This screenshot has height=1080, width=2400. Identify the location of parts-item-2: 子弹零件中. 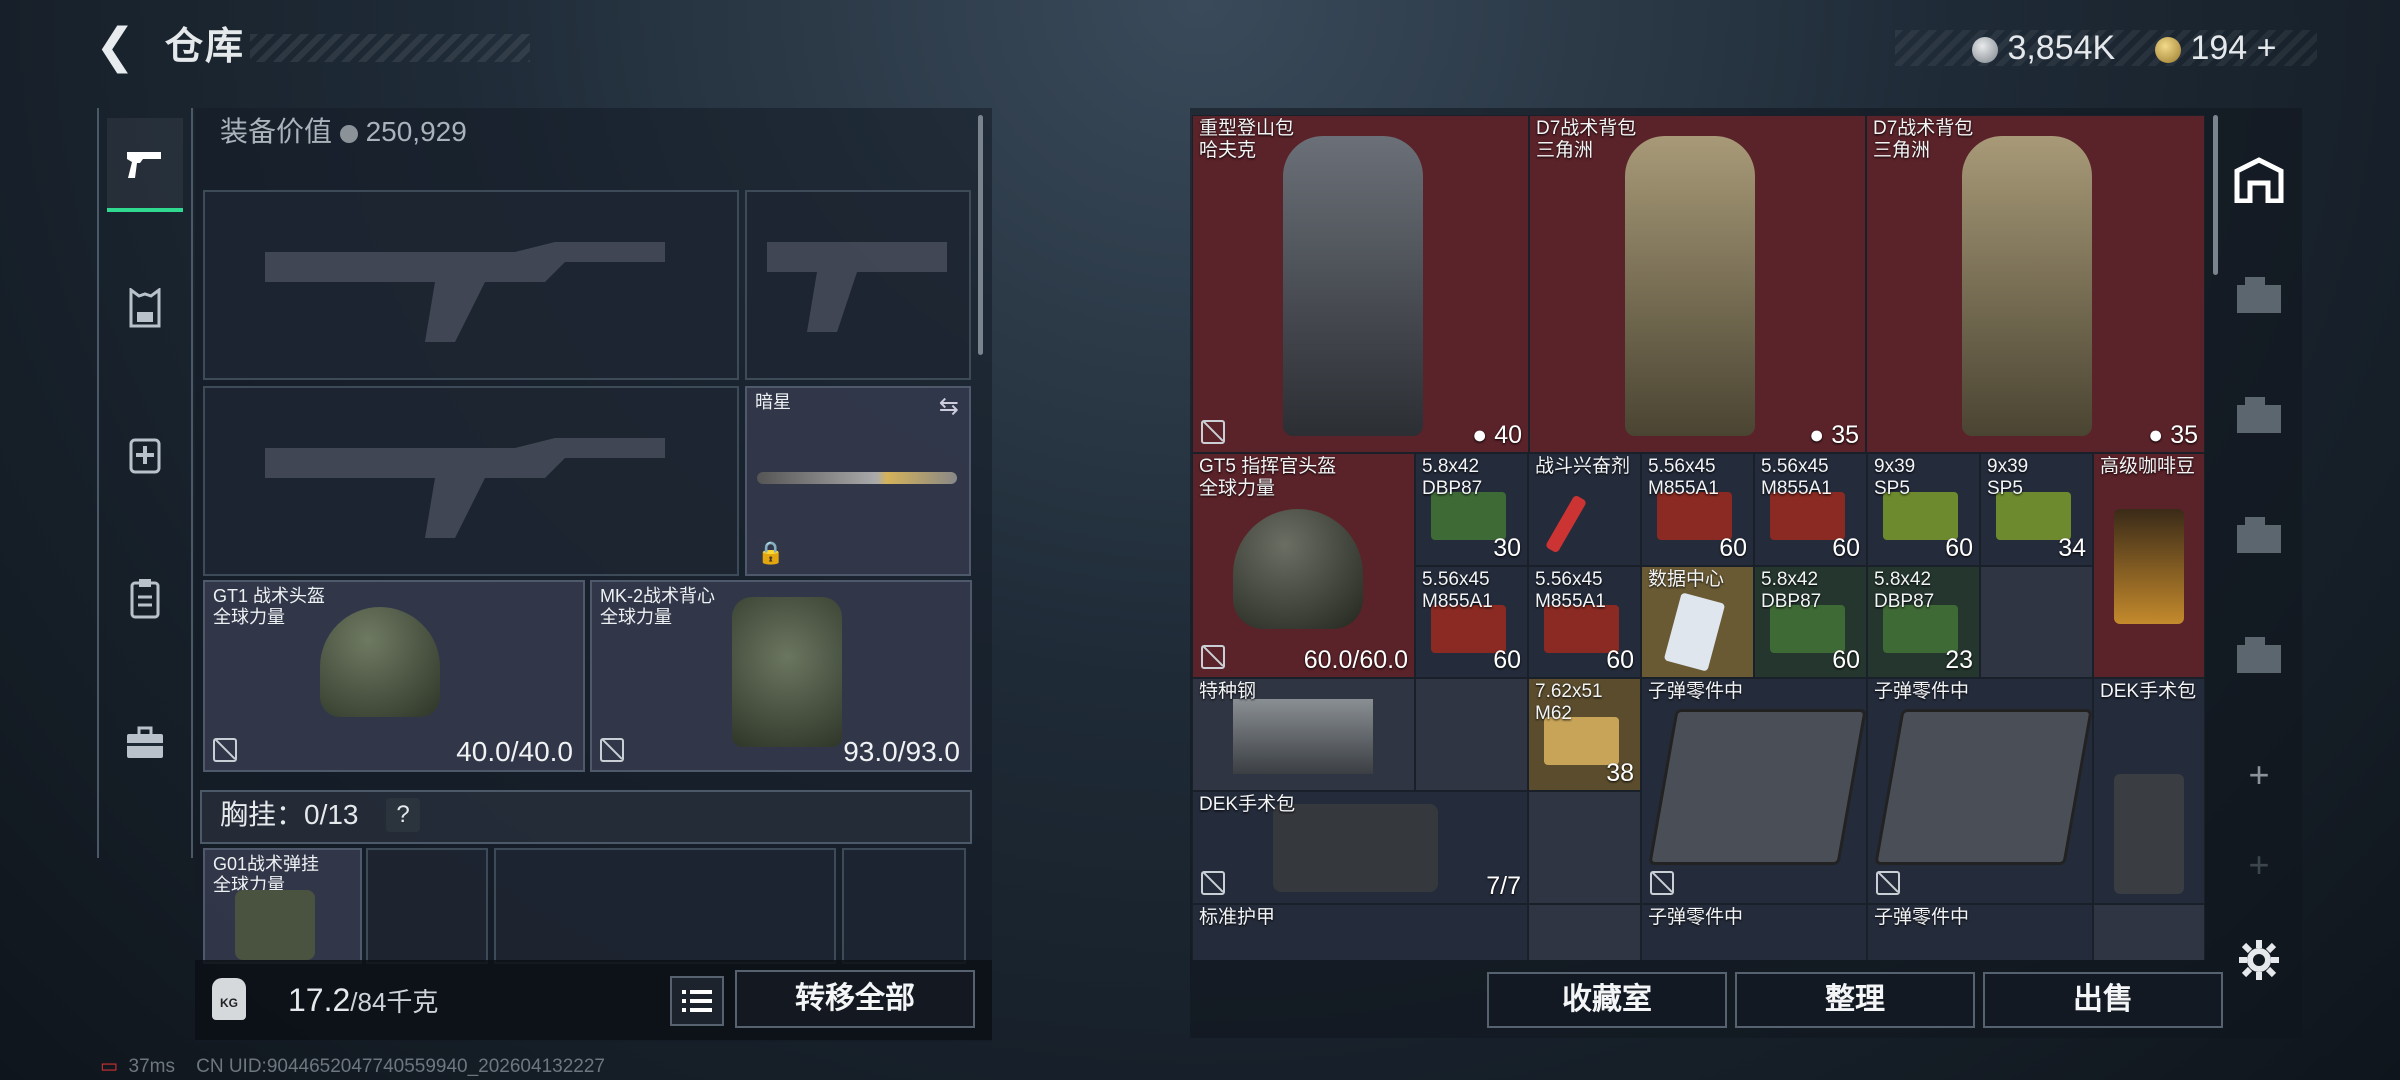
(1980, 791).